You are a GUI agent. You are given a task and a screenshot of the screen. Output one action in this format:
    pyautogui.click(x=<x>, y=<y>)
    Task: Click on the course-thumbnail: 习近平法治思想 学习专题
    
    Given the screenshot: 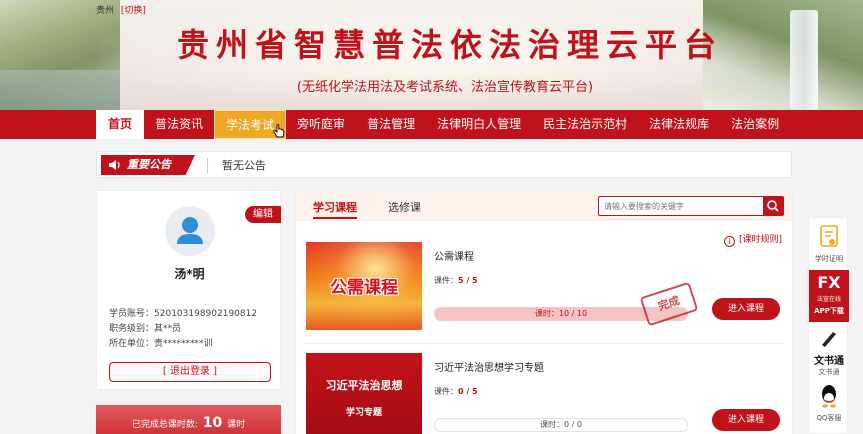 What is the action you would take?
    pyautogui.click(x=364, y=393)
    